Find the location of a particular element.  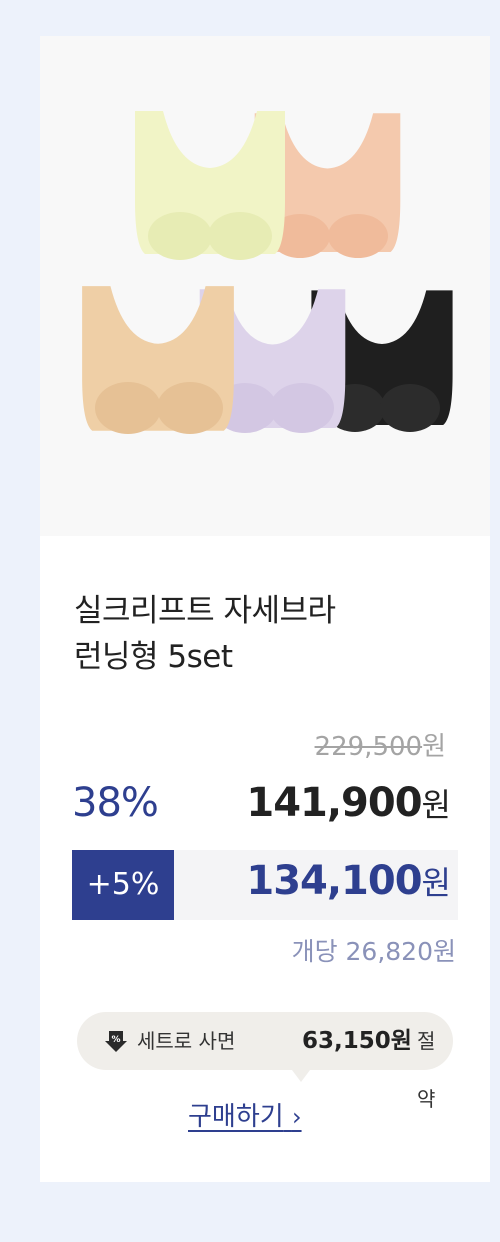

sale-price-row: 38% 141,900원 is located at coordinates (265, 805).